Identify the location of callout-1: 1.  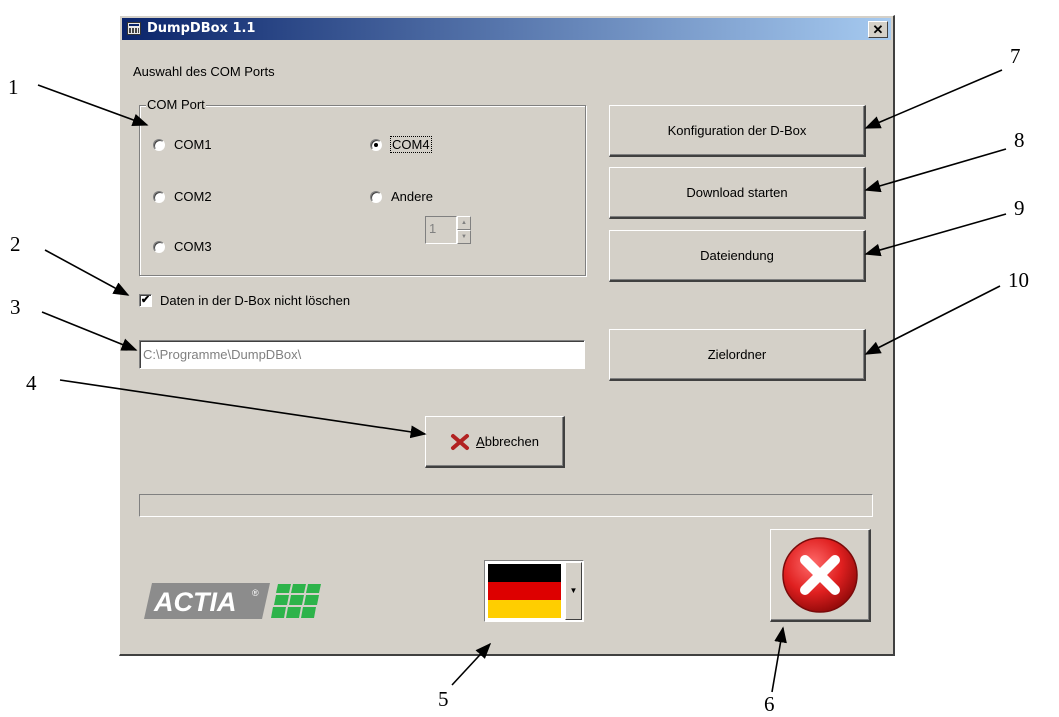
(13, 87).